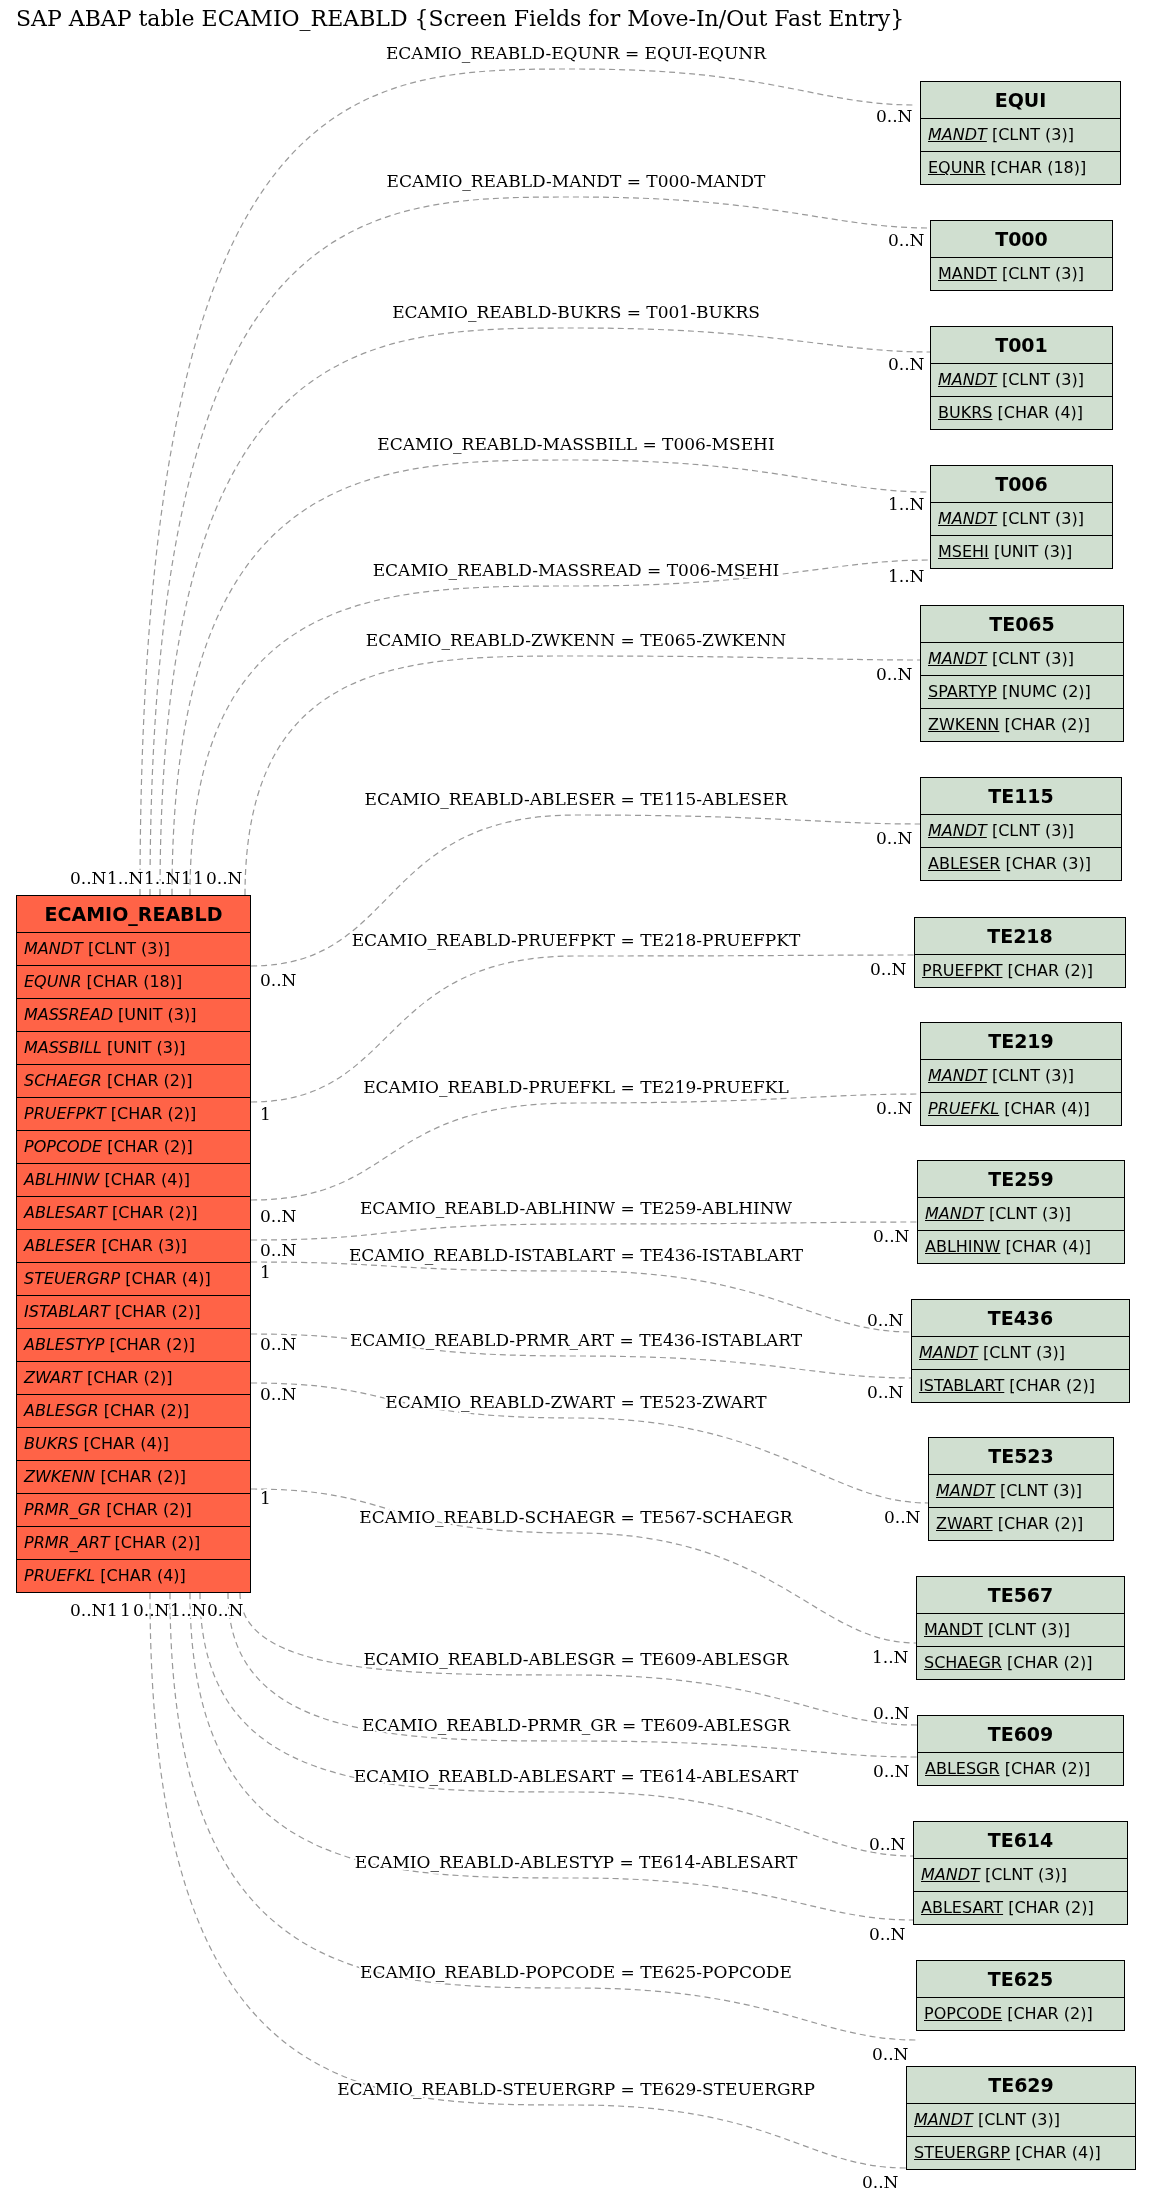 The image size is (1153, 2203). I want to click on table-name: TE629, so click(1021, 2085).